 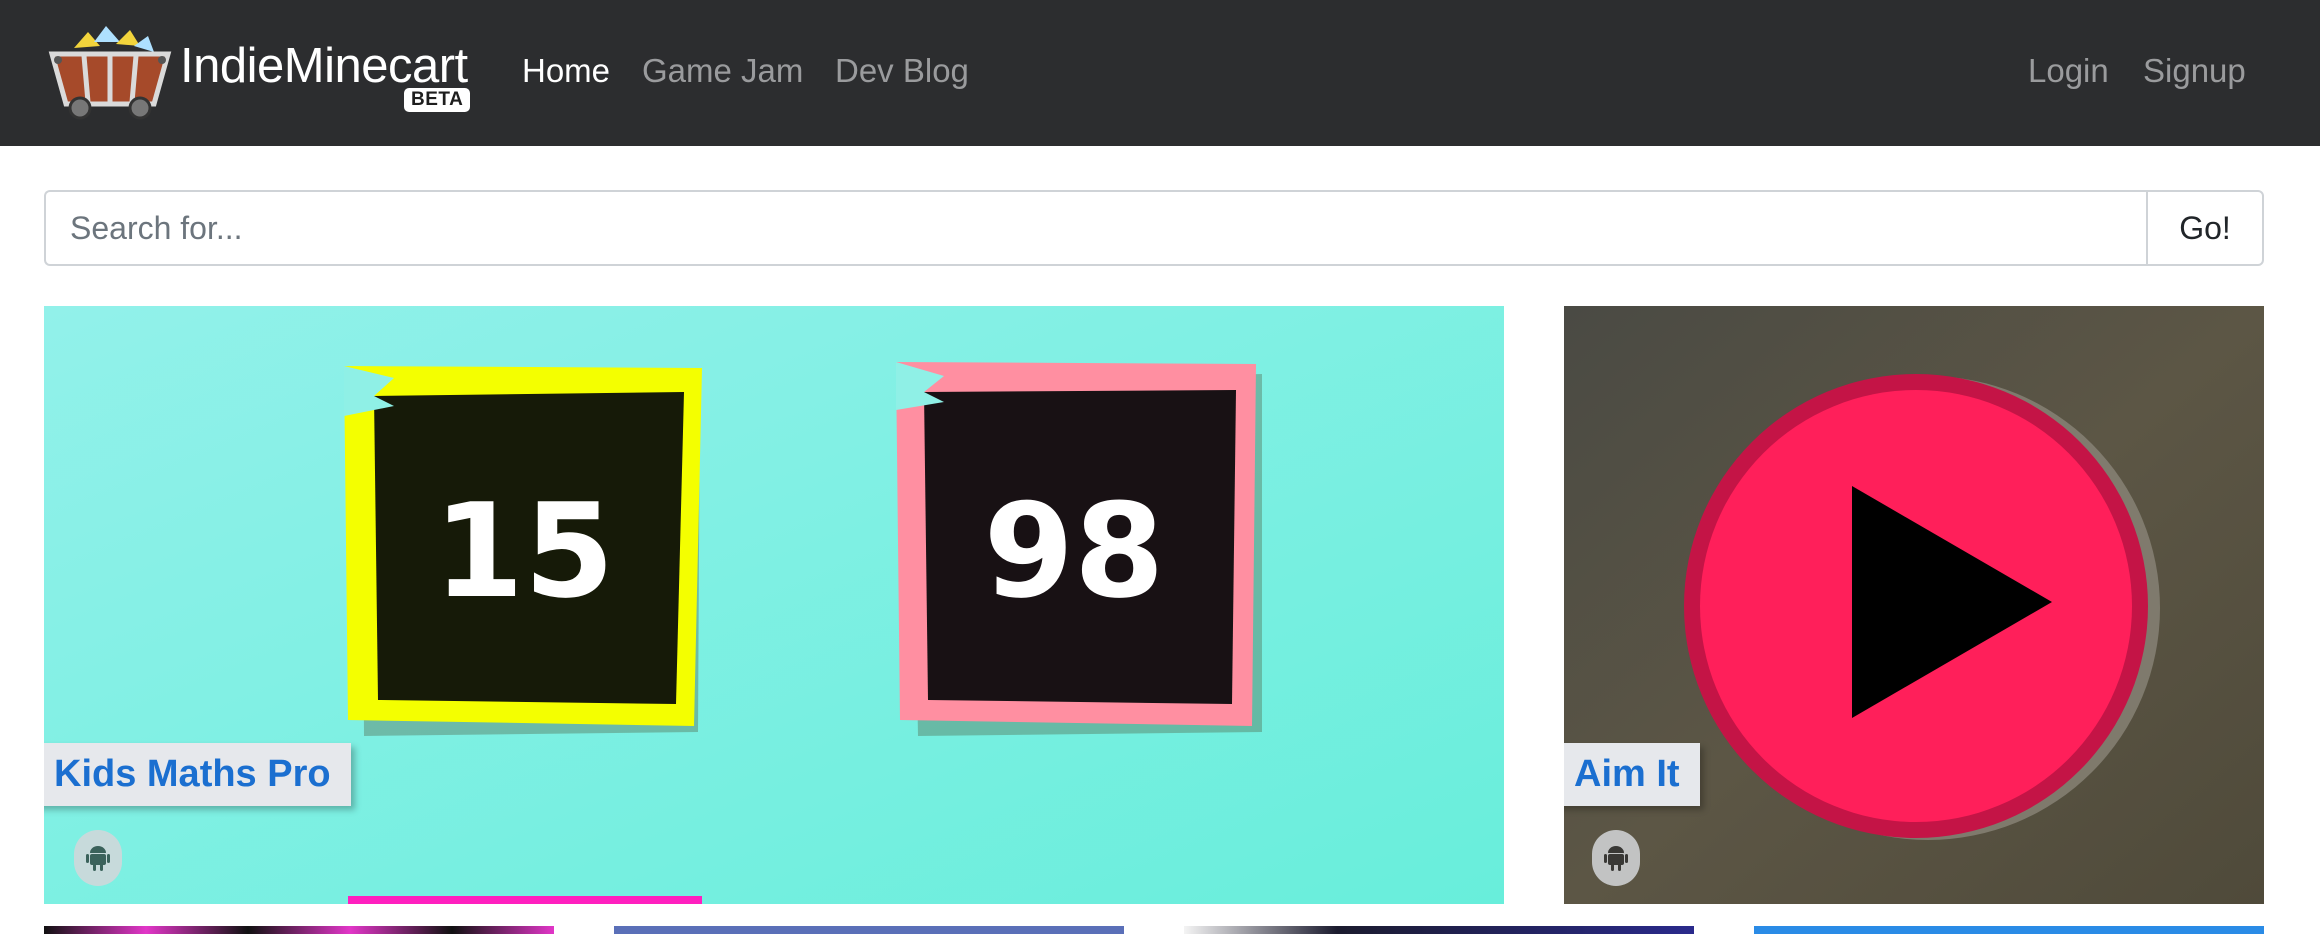 I want to click on game-title-link: Kids Maths Pro, so click(x=197, y=774).